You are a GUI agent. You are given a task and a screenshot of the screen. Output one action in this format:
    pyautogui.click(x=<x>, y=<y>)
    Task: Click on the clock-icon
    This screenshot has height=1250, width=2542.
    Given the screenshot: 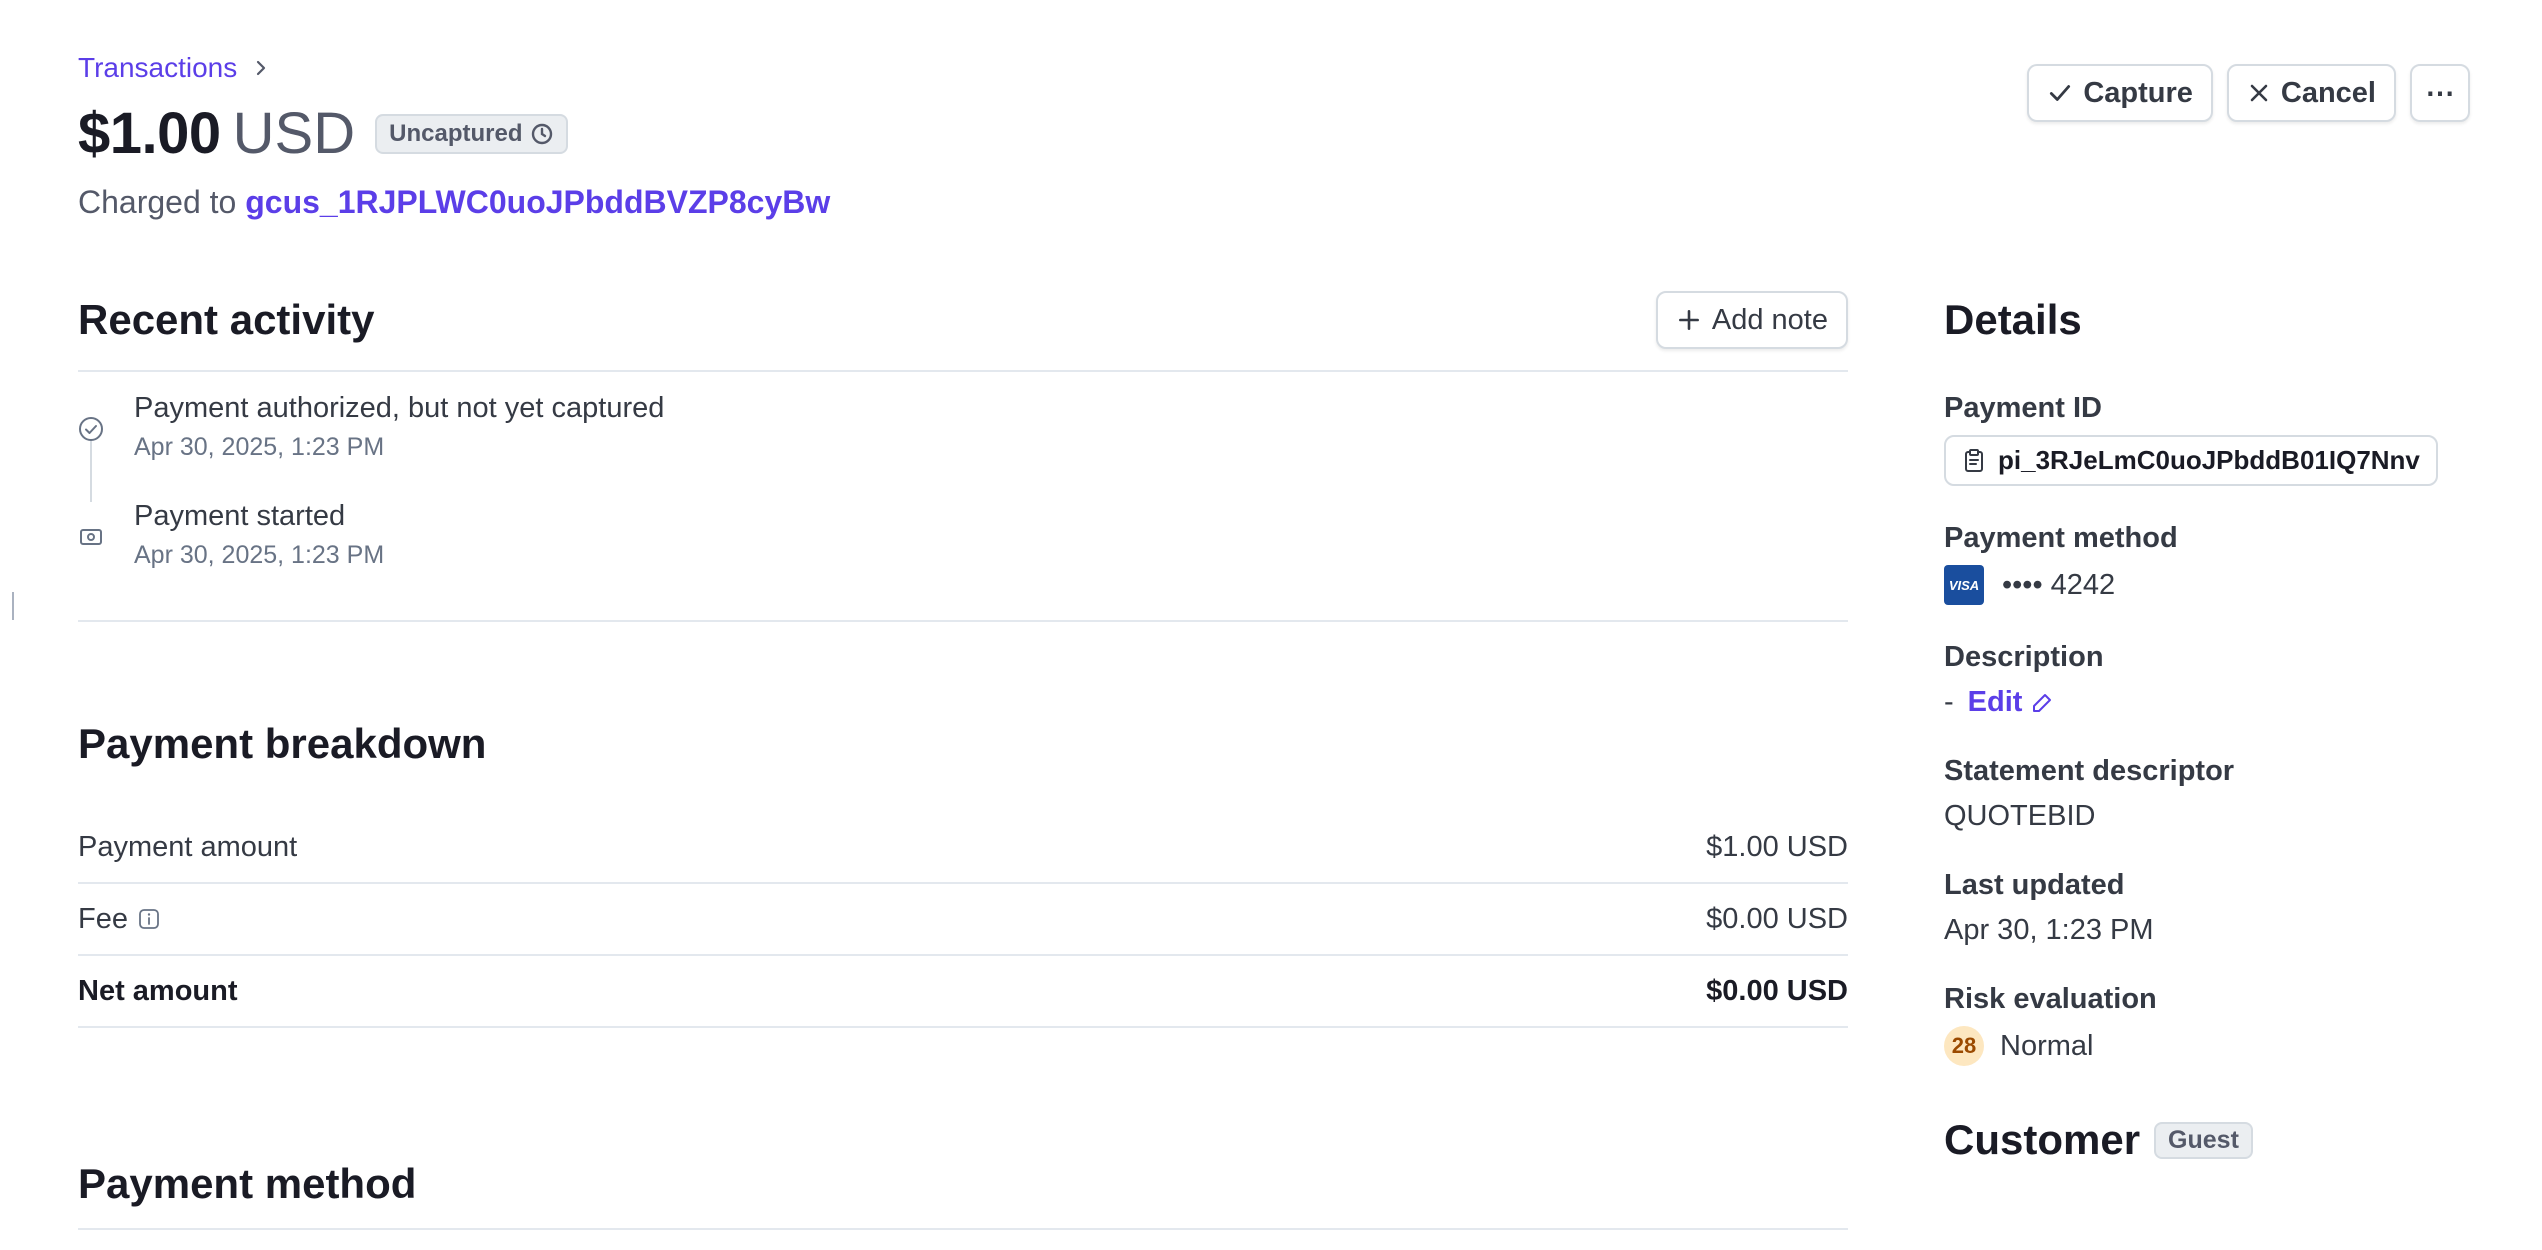 What is the action you would take?
    pyautogui.click(x=542, y=133)
    